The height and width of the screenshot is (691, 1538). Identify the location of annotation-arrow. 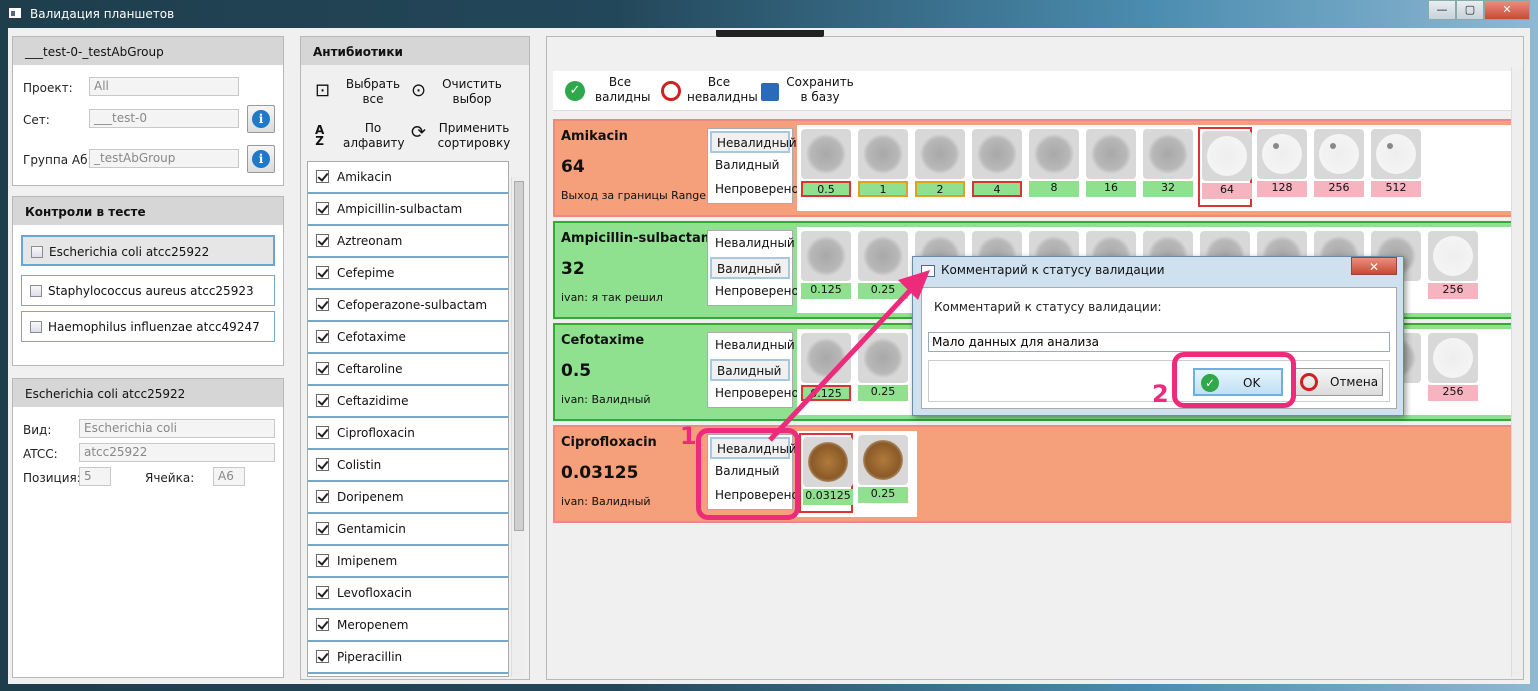
(849, 356).